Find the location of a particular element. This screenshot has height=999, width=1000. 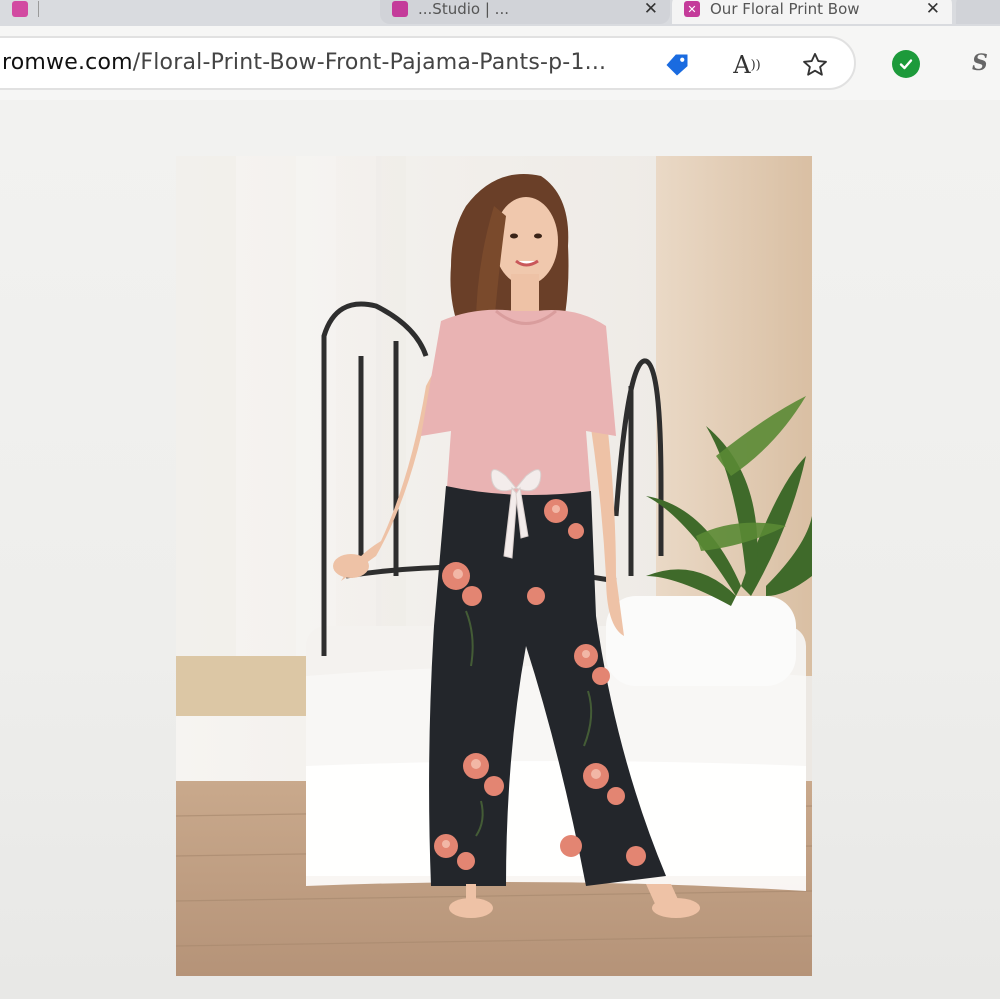

window-sill is located at coordinates (251, 686).